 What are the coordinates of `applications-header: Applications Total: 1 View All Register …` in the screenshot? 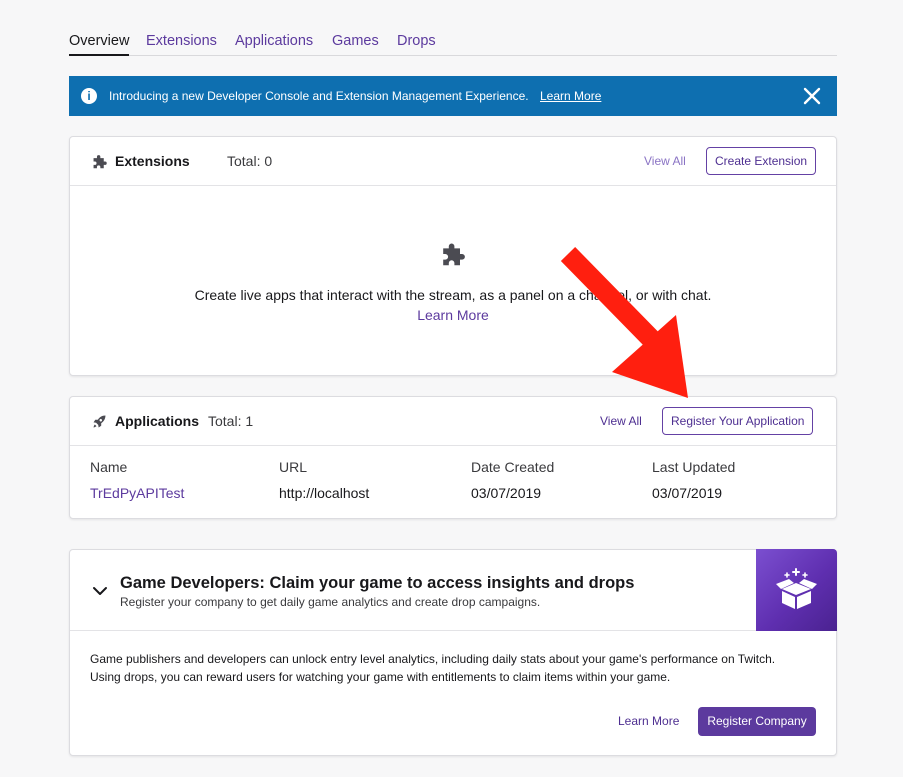 It's located at (453, 421).